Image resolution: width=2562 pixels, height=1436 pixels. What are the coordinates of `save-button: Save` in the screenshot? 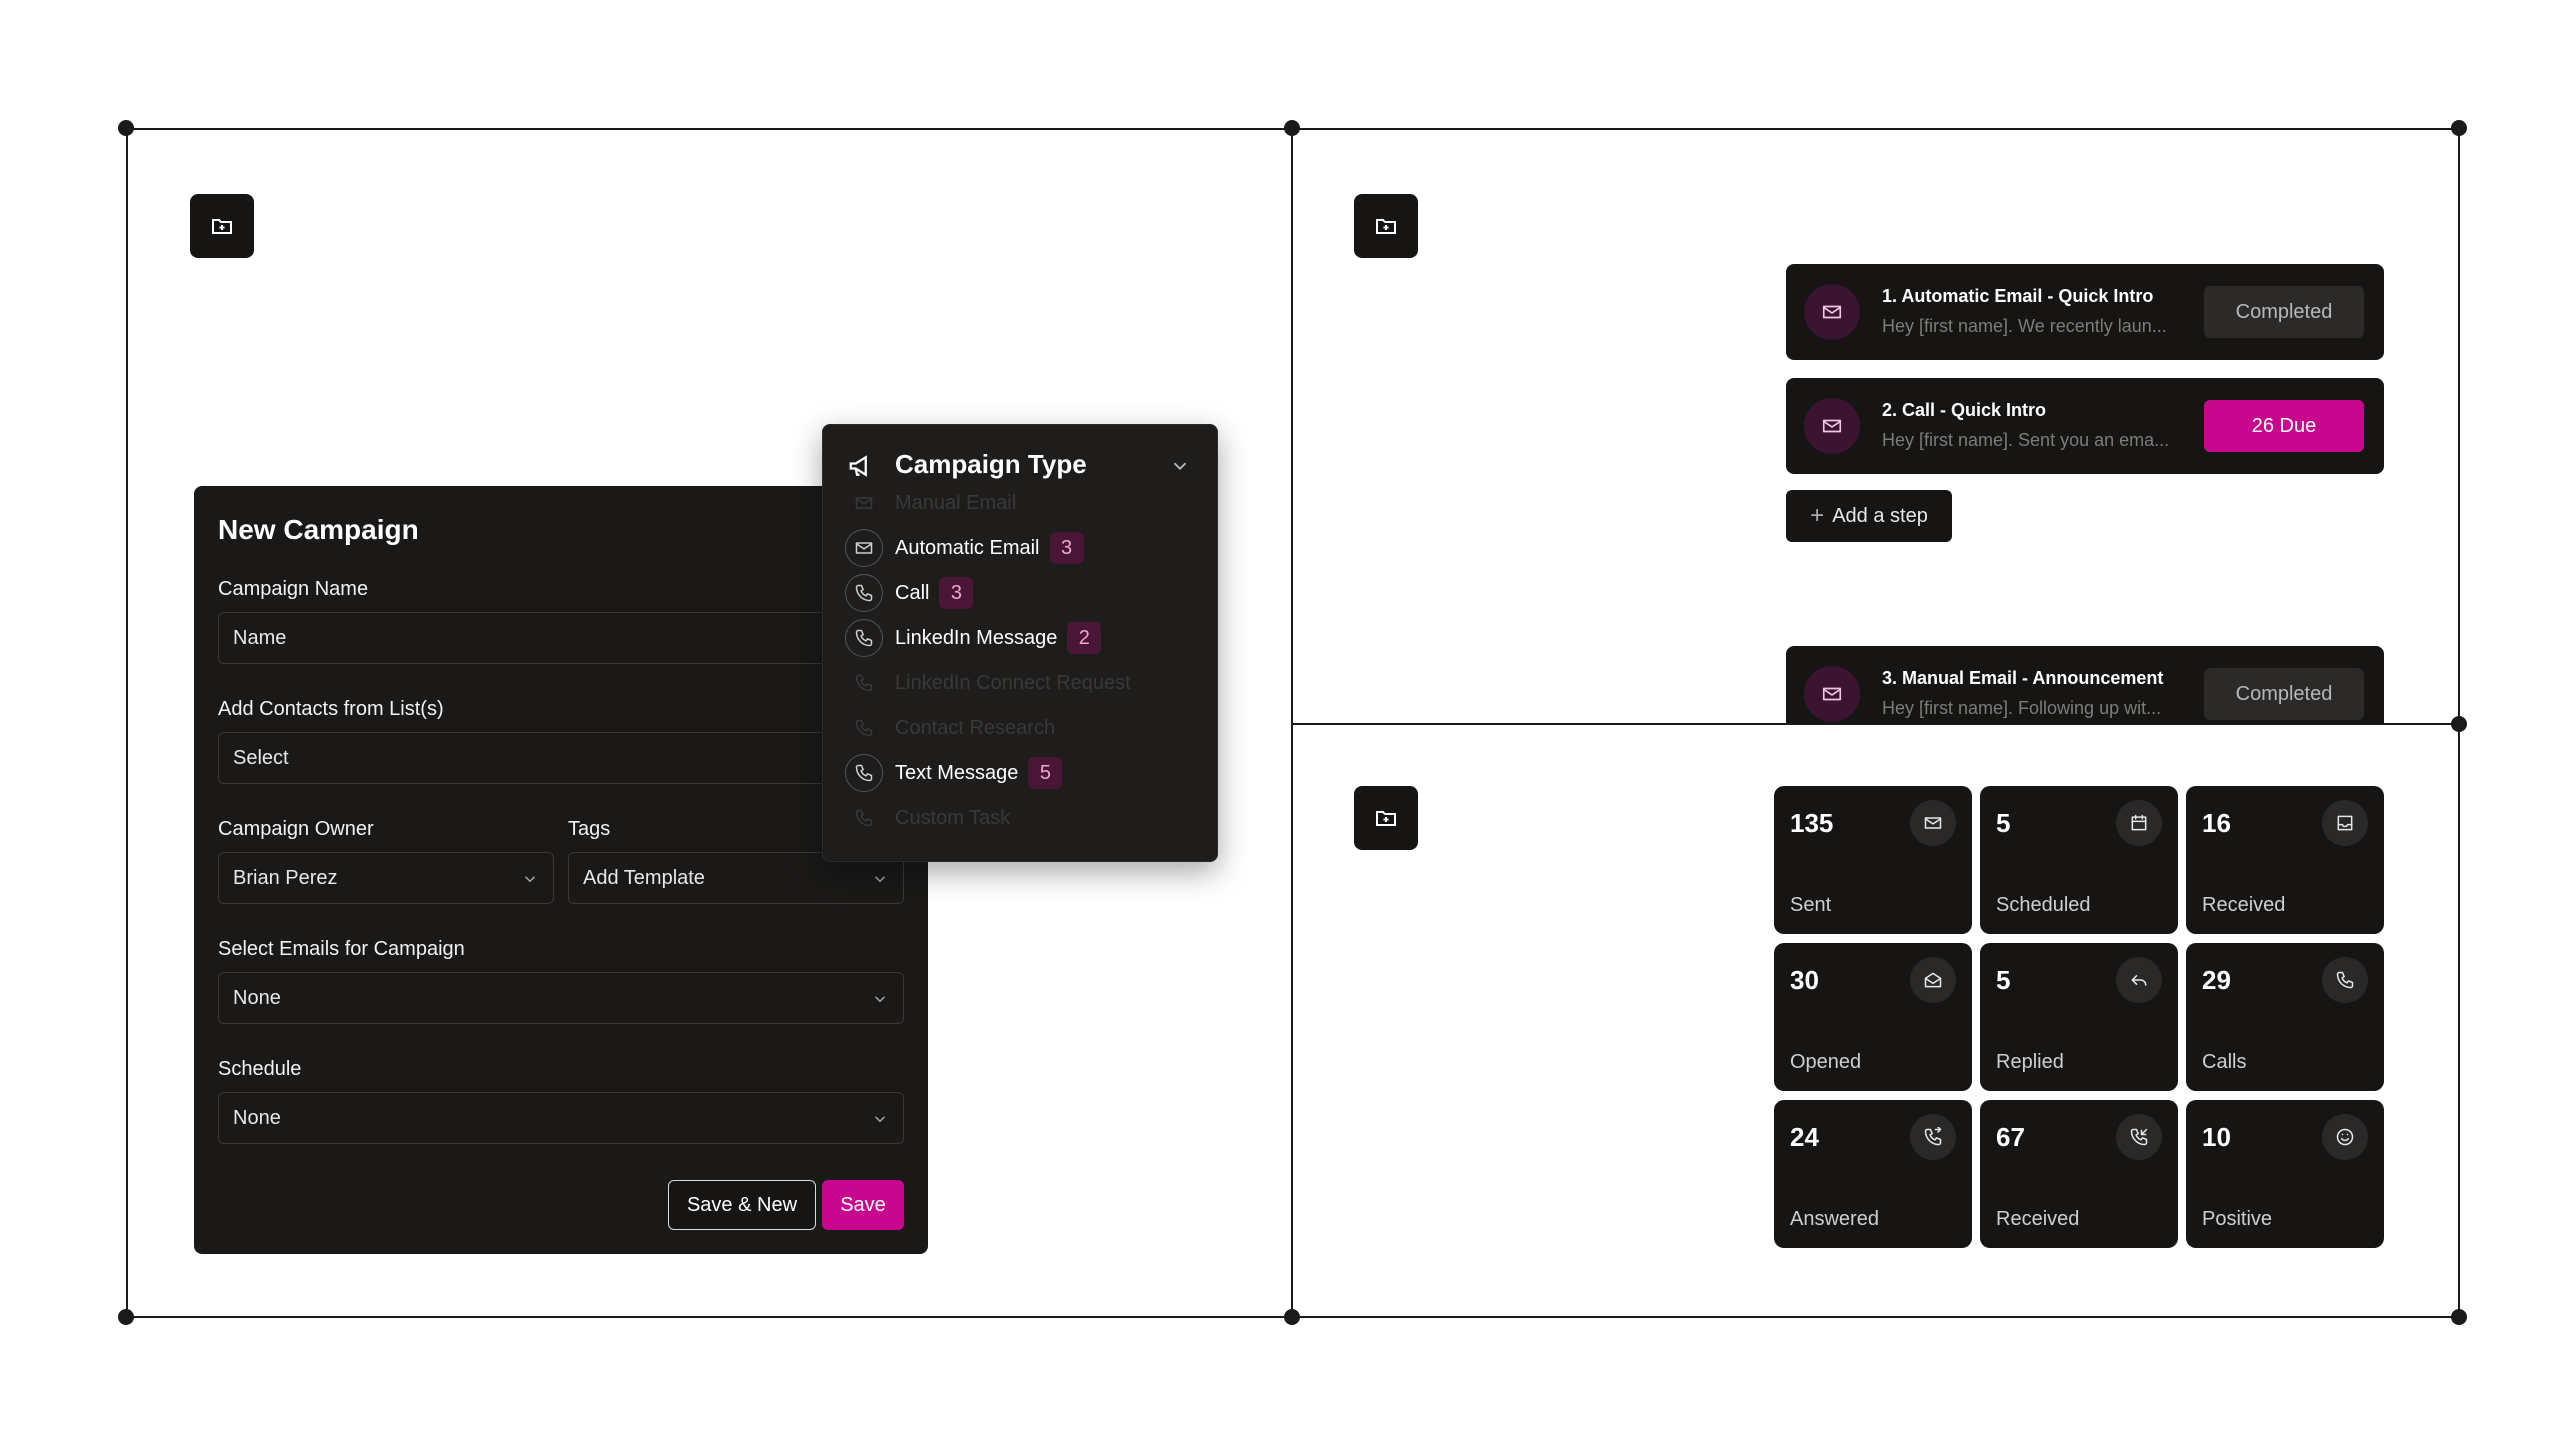 It's located at (863, 1205).